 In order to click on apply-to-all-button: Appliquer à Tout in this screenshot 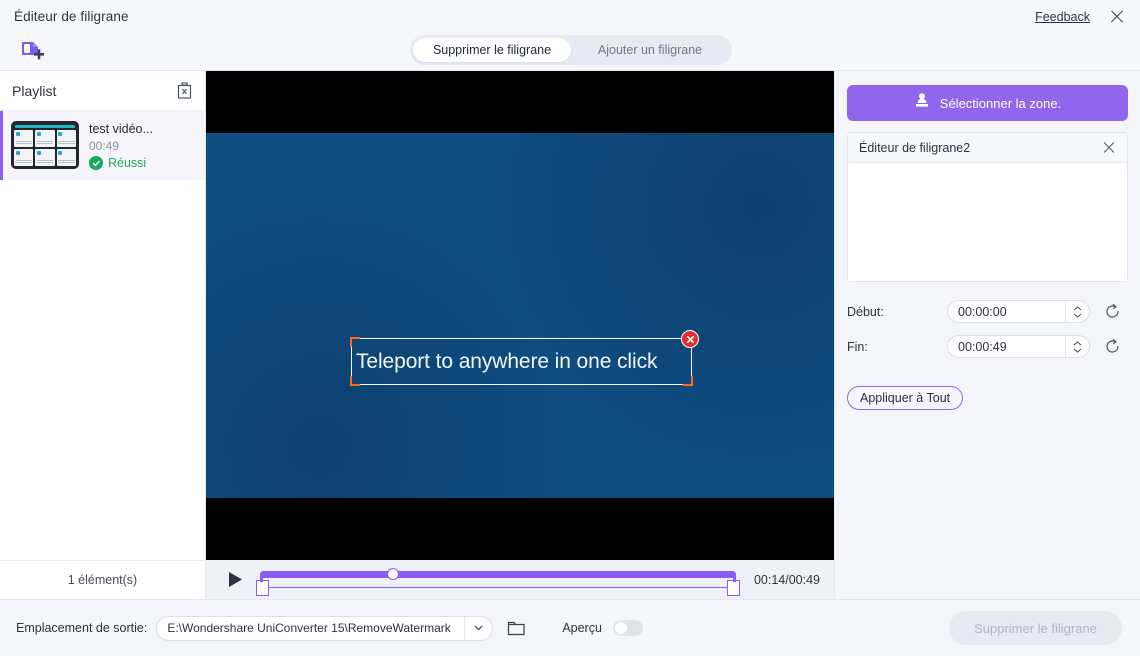, I will do `click(905, 398)`.